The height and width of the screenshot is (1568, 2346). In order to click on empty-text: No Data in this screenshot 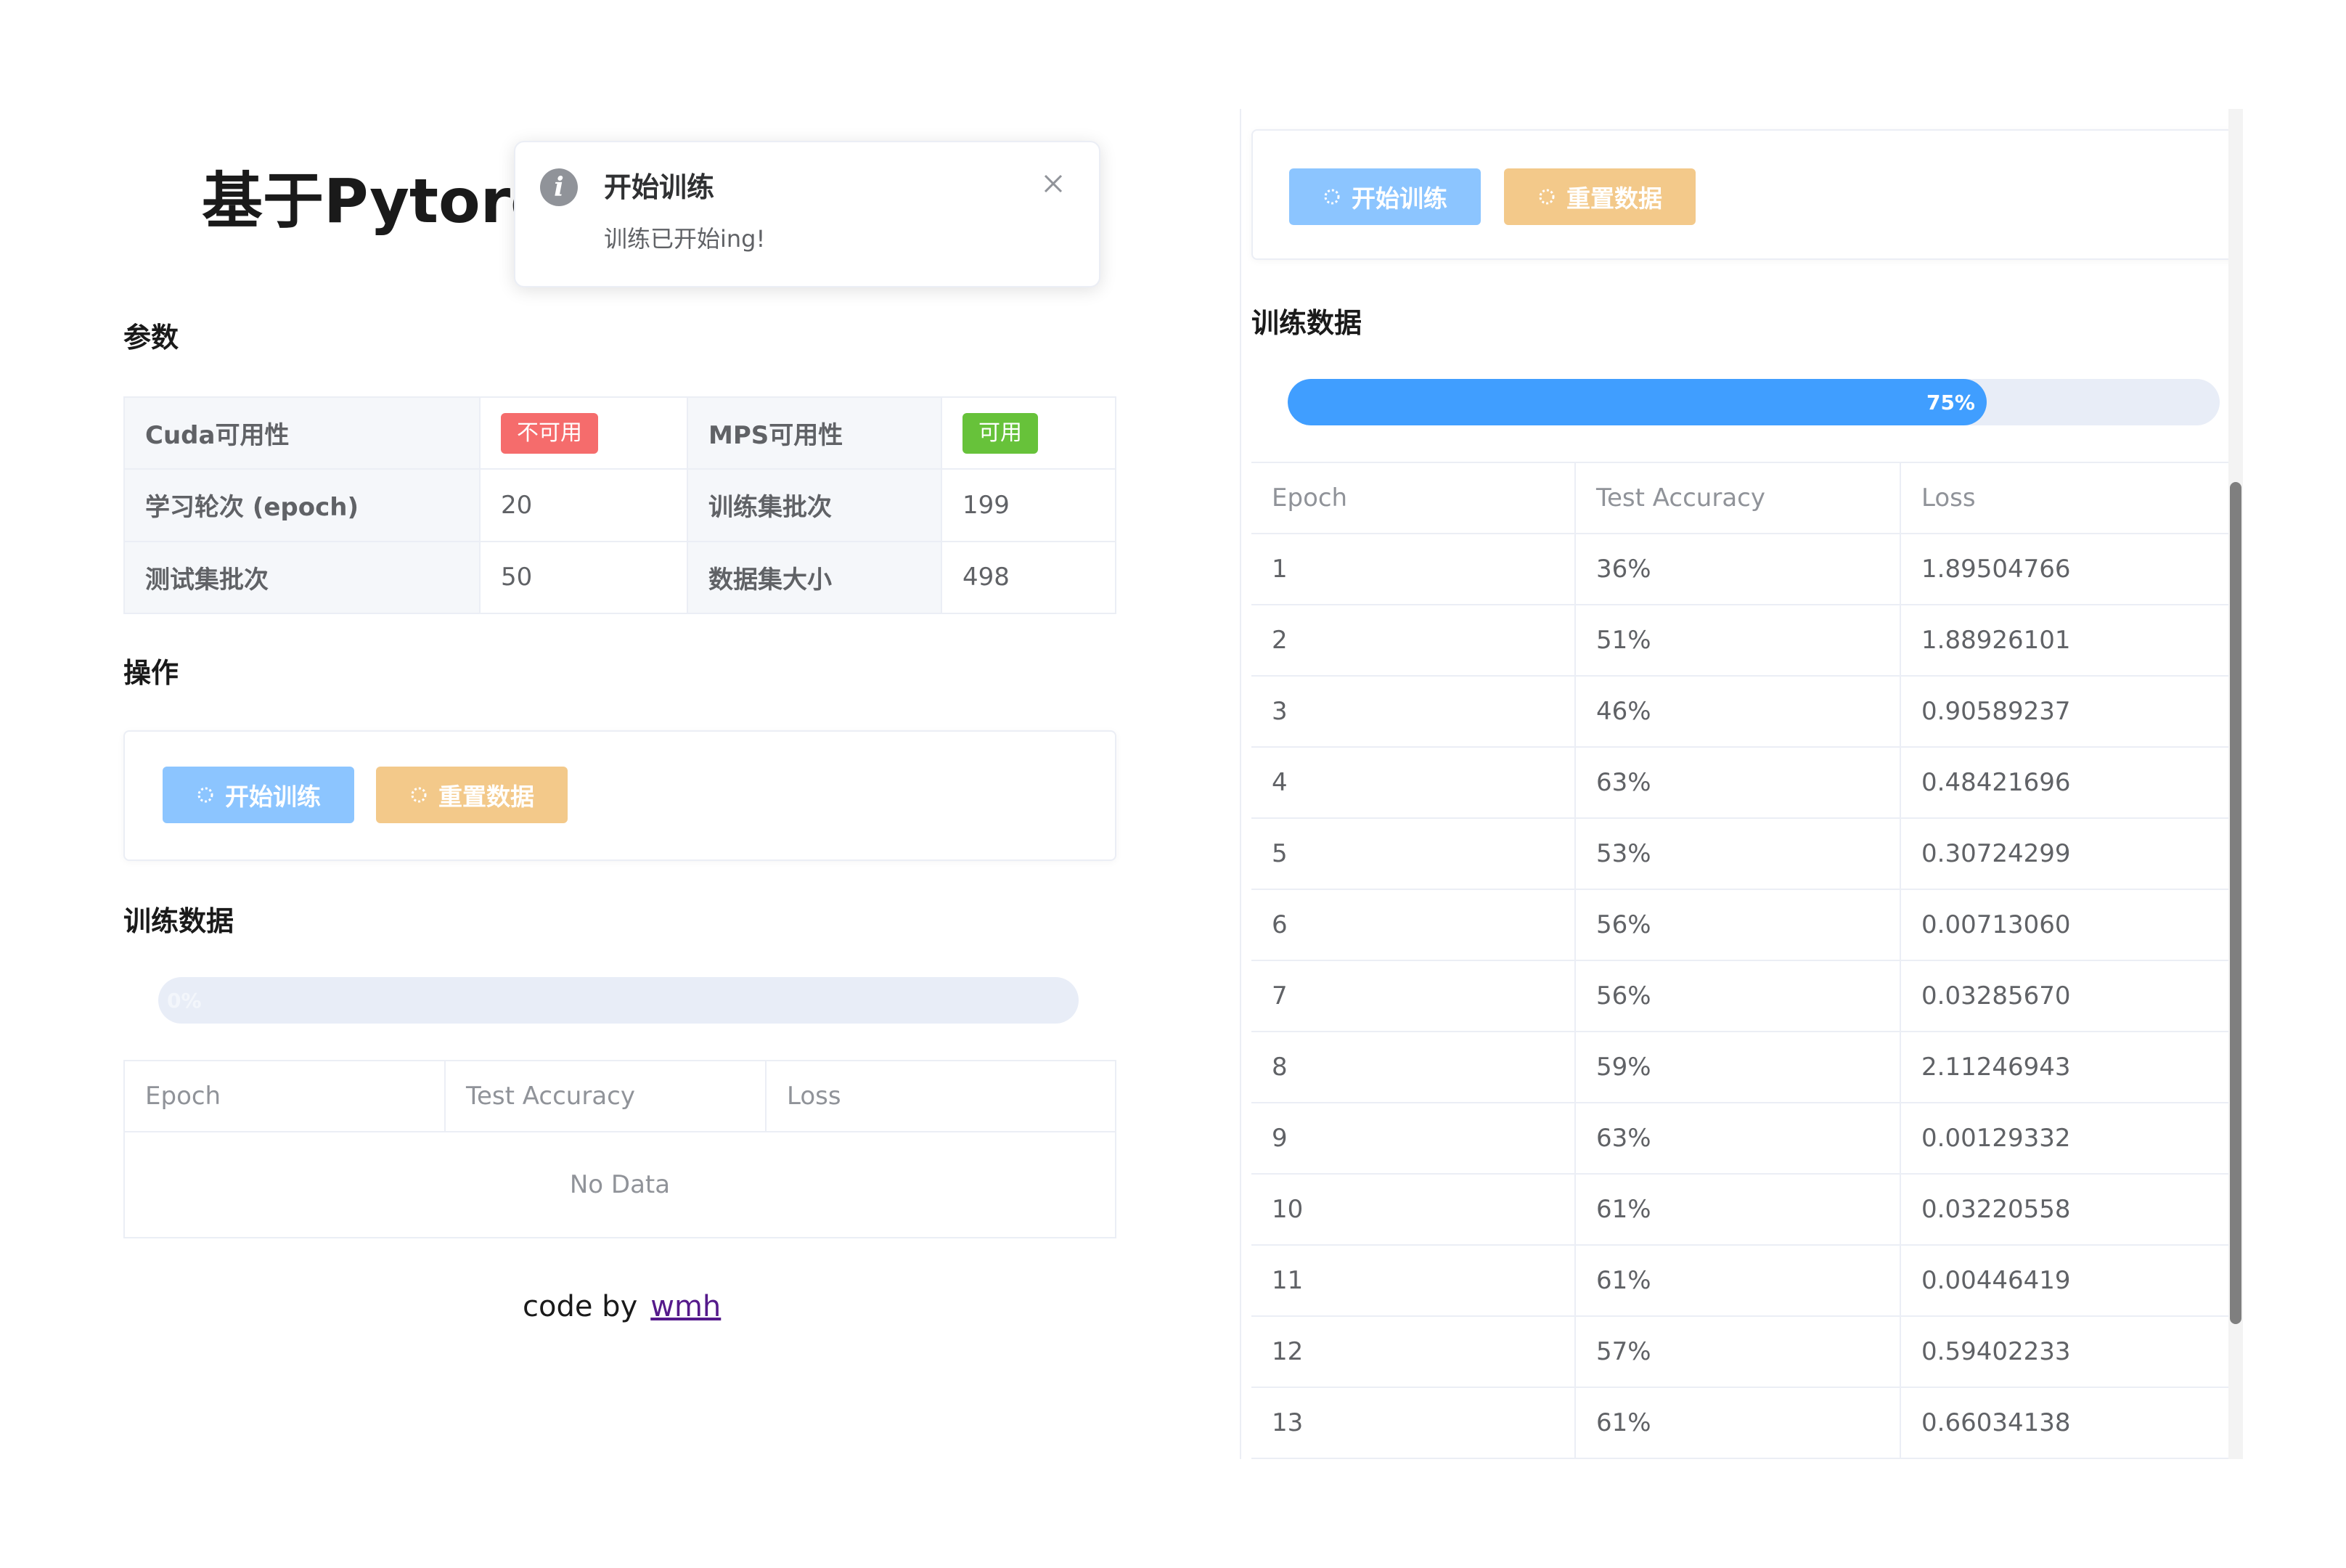, I will do `click(619, 1185)`.